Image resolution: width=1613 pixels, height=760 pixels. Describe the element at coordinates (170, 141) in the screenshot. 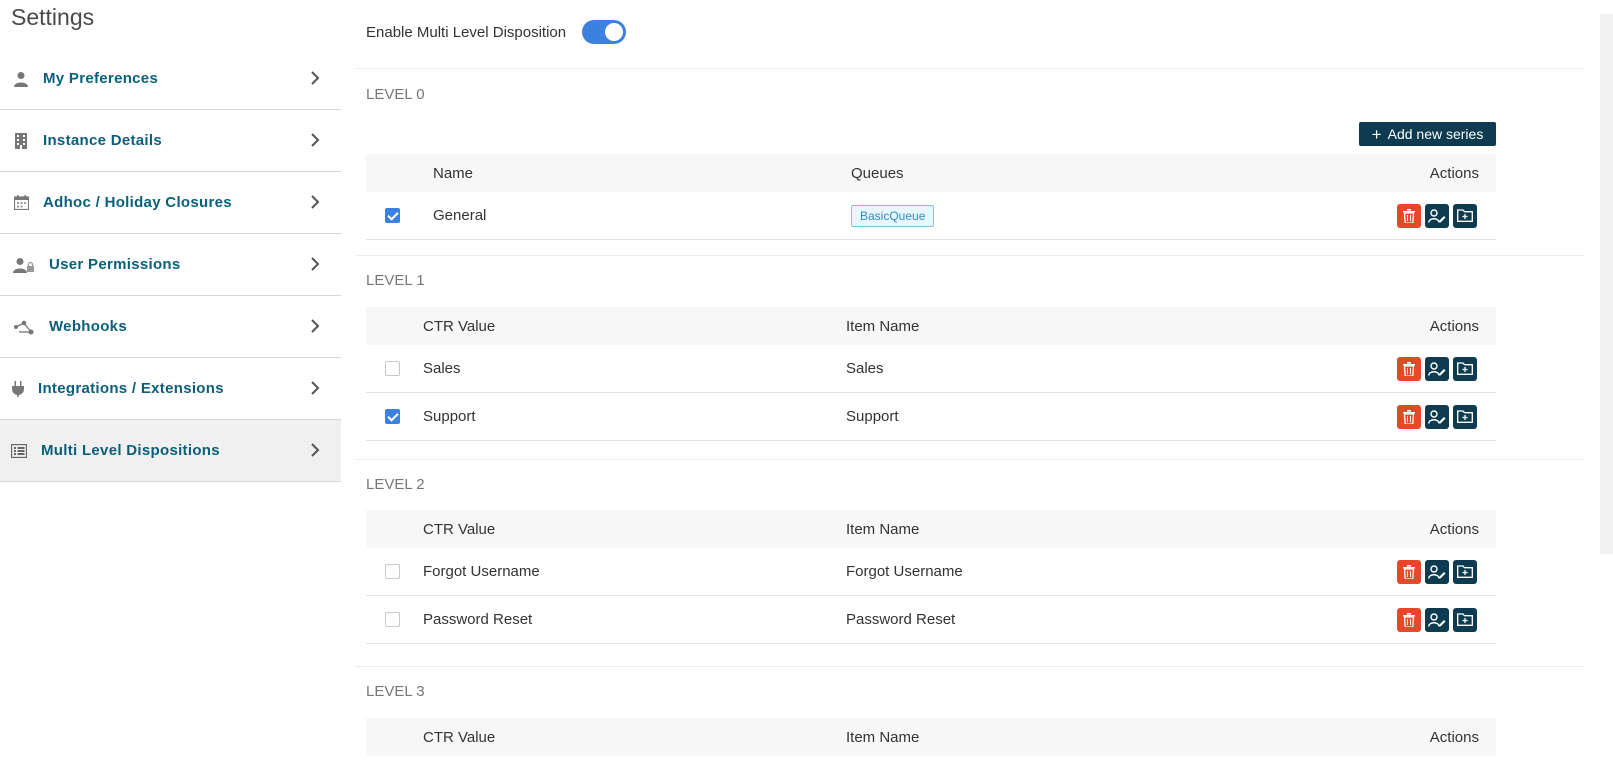

I see `sidebar-item-instance-details: Instance Details` at that location.